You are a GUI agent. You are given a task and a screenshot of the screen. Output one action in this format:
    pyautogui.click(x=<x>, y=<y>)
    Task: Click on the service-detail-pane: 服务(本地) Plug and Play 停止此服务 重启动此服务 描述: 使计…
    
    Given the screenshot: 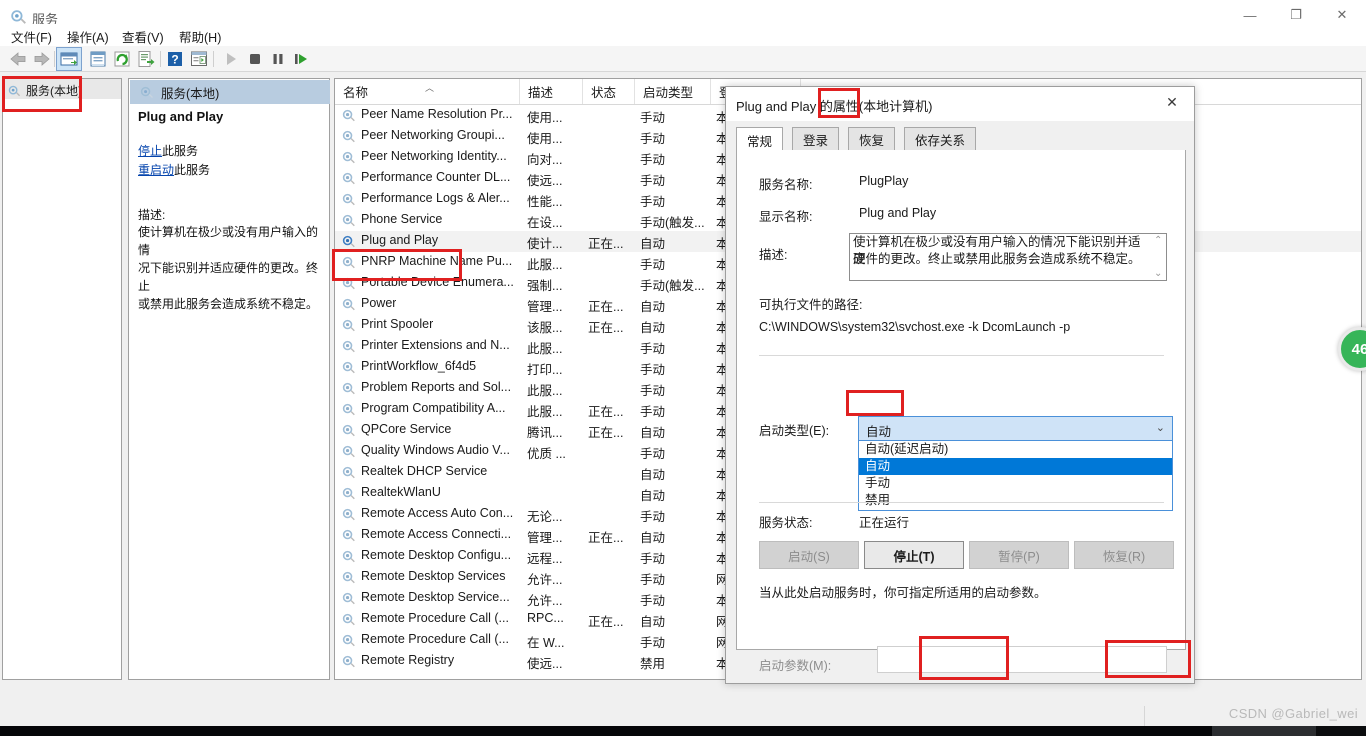 What is the action you would take?
    pyautogui.click(x=229, y=379)
    